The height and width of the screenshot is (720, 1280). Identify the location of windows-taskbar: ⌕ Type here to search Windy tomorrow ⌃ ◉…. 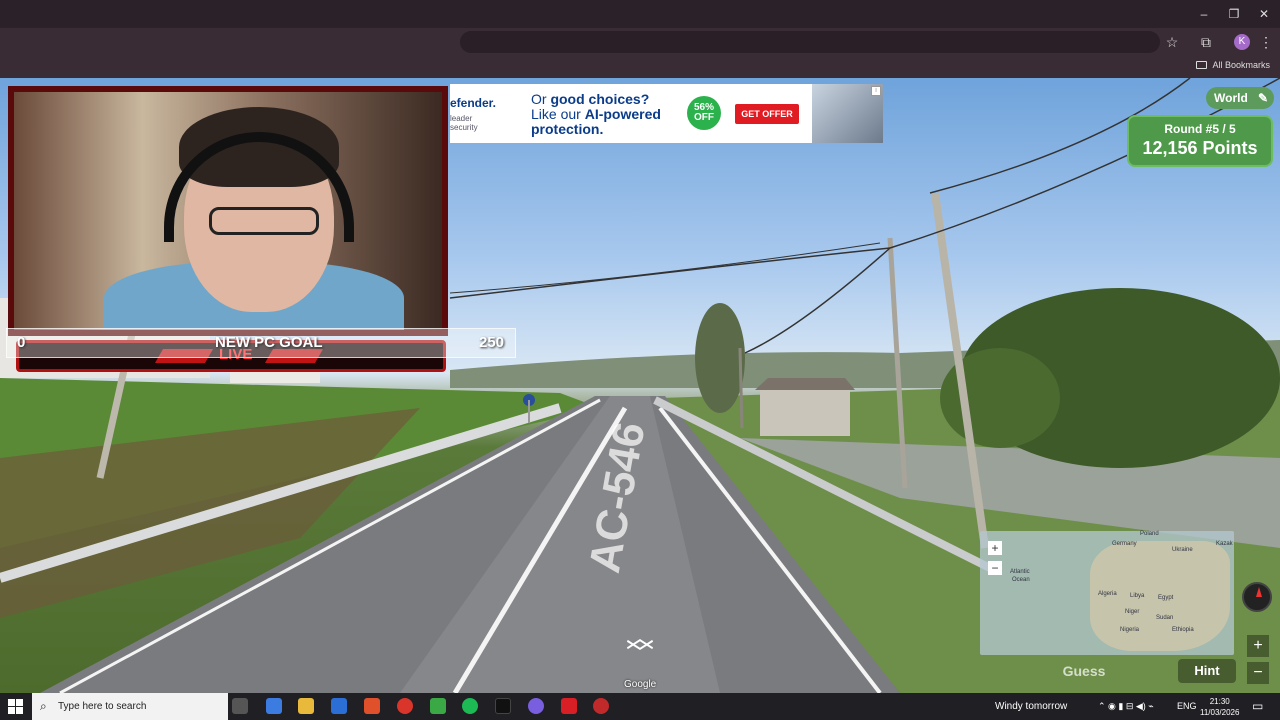
(640, 706).